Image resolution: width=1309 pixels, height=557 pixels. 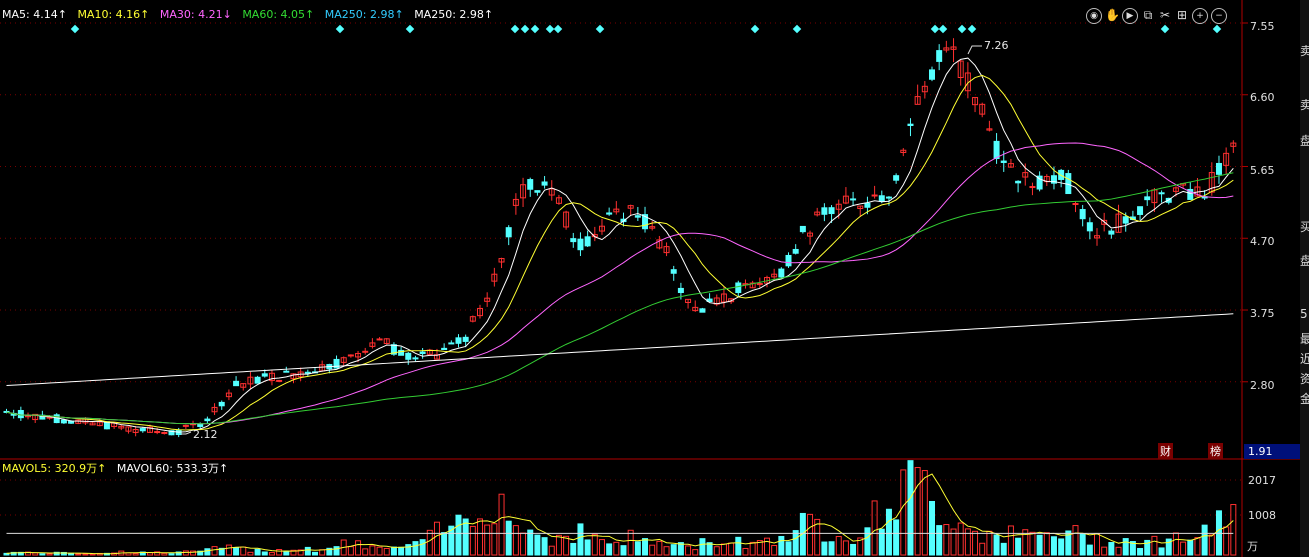 What do you see at coordinates (1182, 15) in the screenshot?
I see `grid-icon: ⊞` at bounding box center [1182, 15].